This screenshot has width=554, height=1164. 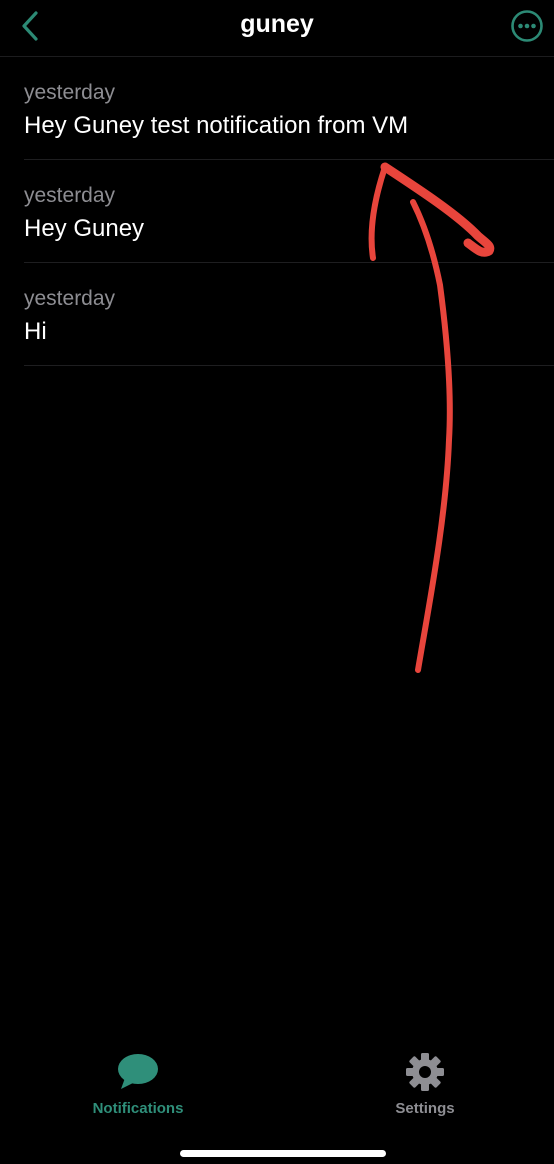 I want to click on home-indicator, so click(x=283, y=1153).